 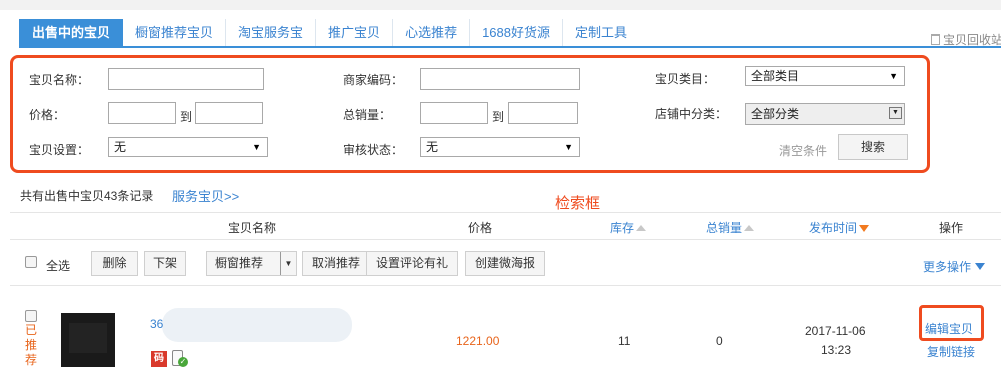 I want to click on price-min-input, so click(x=142, y=113).